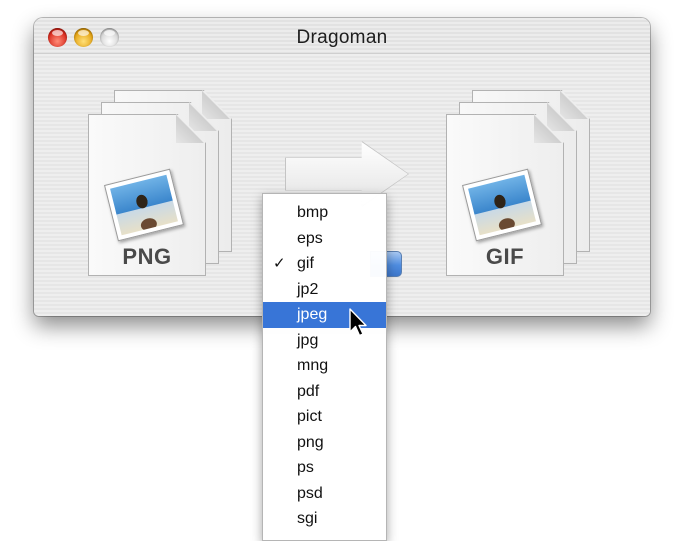  I want to click on menu-item-jp2: jp2, so click(324, 290).